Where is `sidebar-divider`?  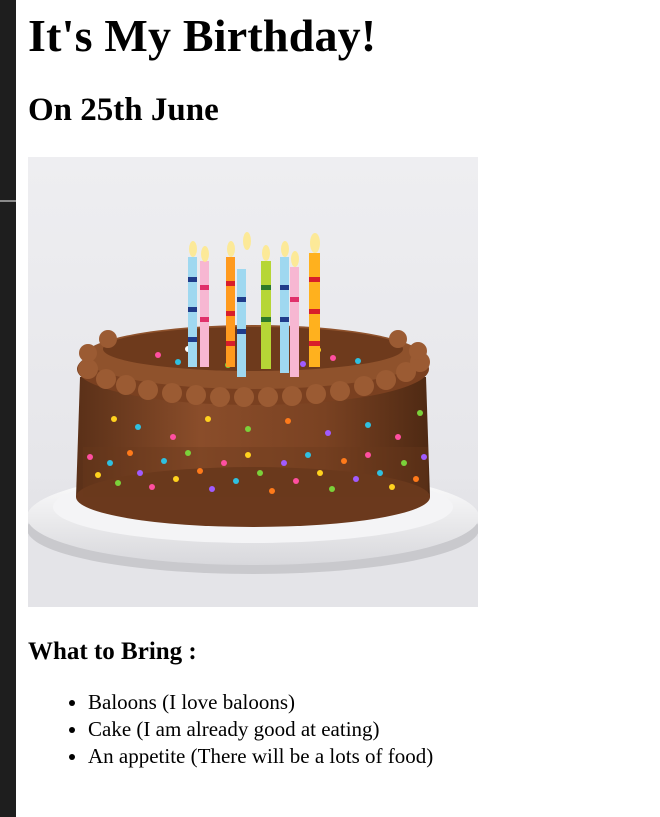
sidebar-divider is located at coordinates (8, 201).